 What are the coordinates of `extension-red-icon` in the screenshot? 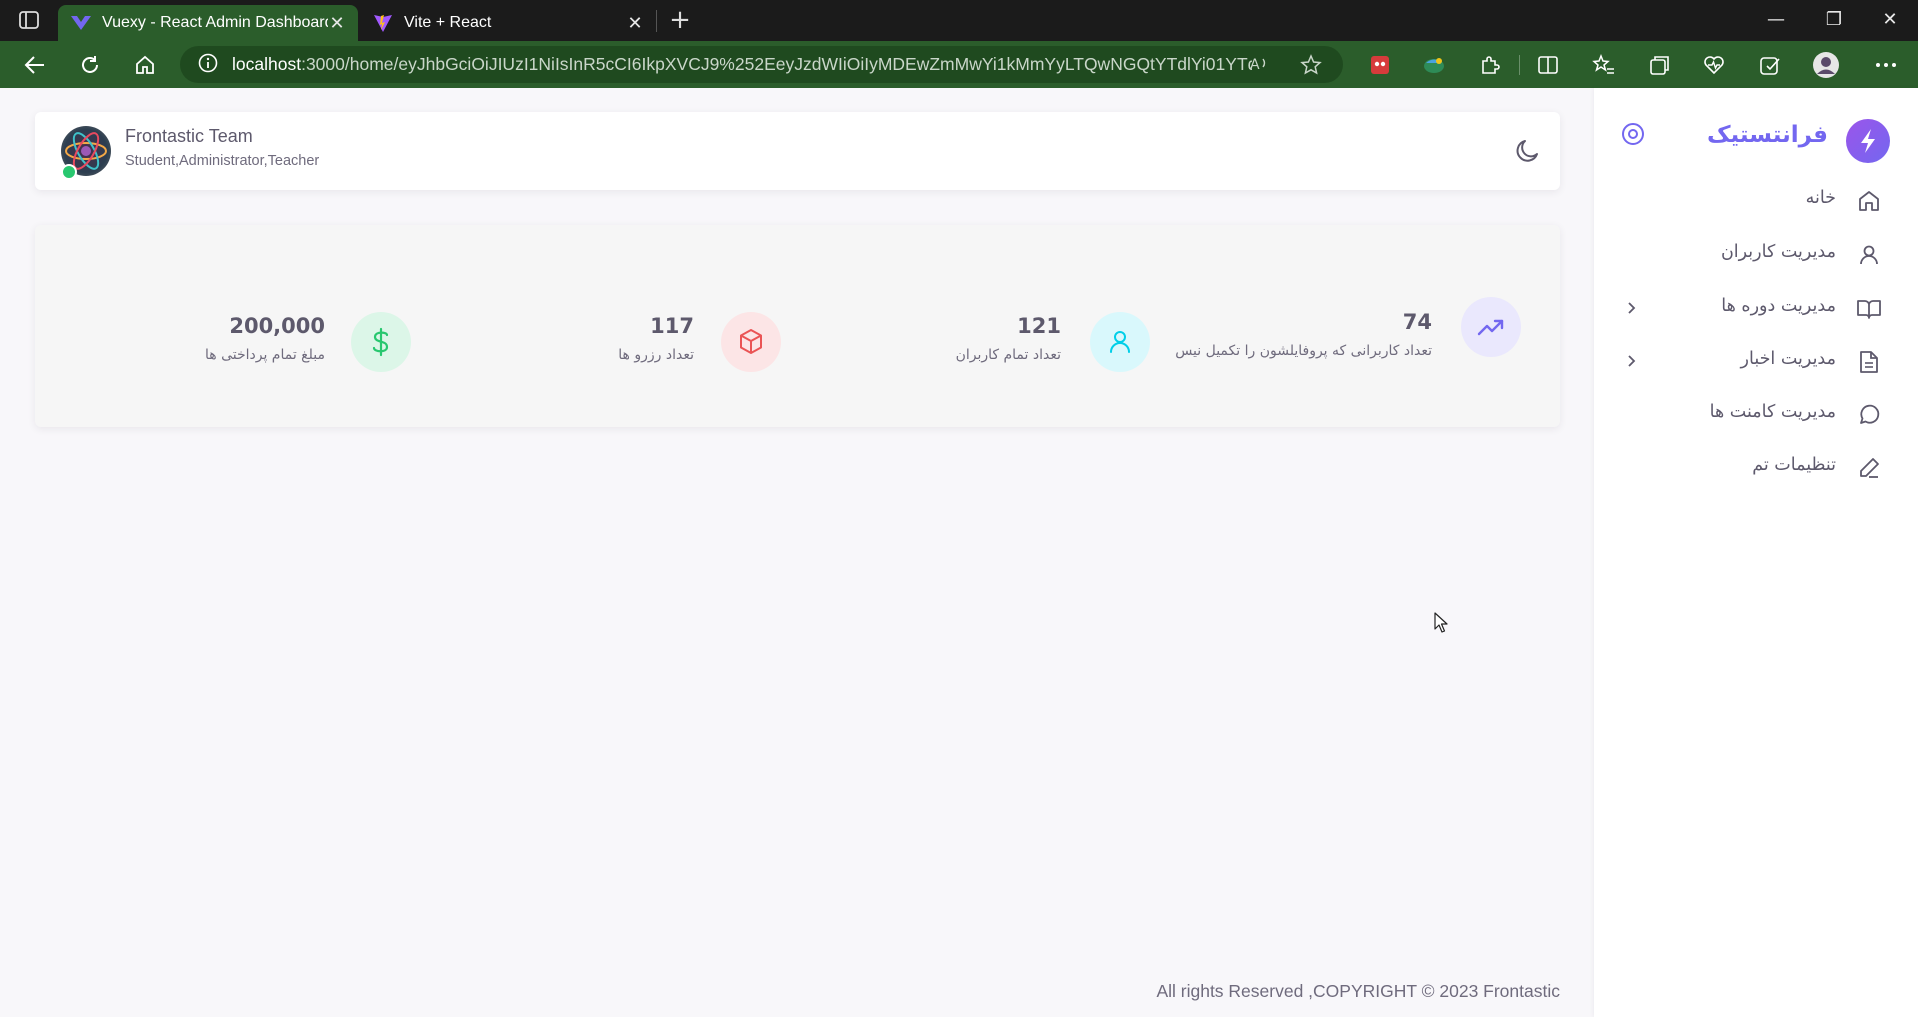 It's located at (1380, 65).